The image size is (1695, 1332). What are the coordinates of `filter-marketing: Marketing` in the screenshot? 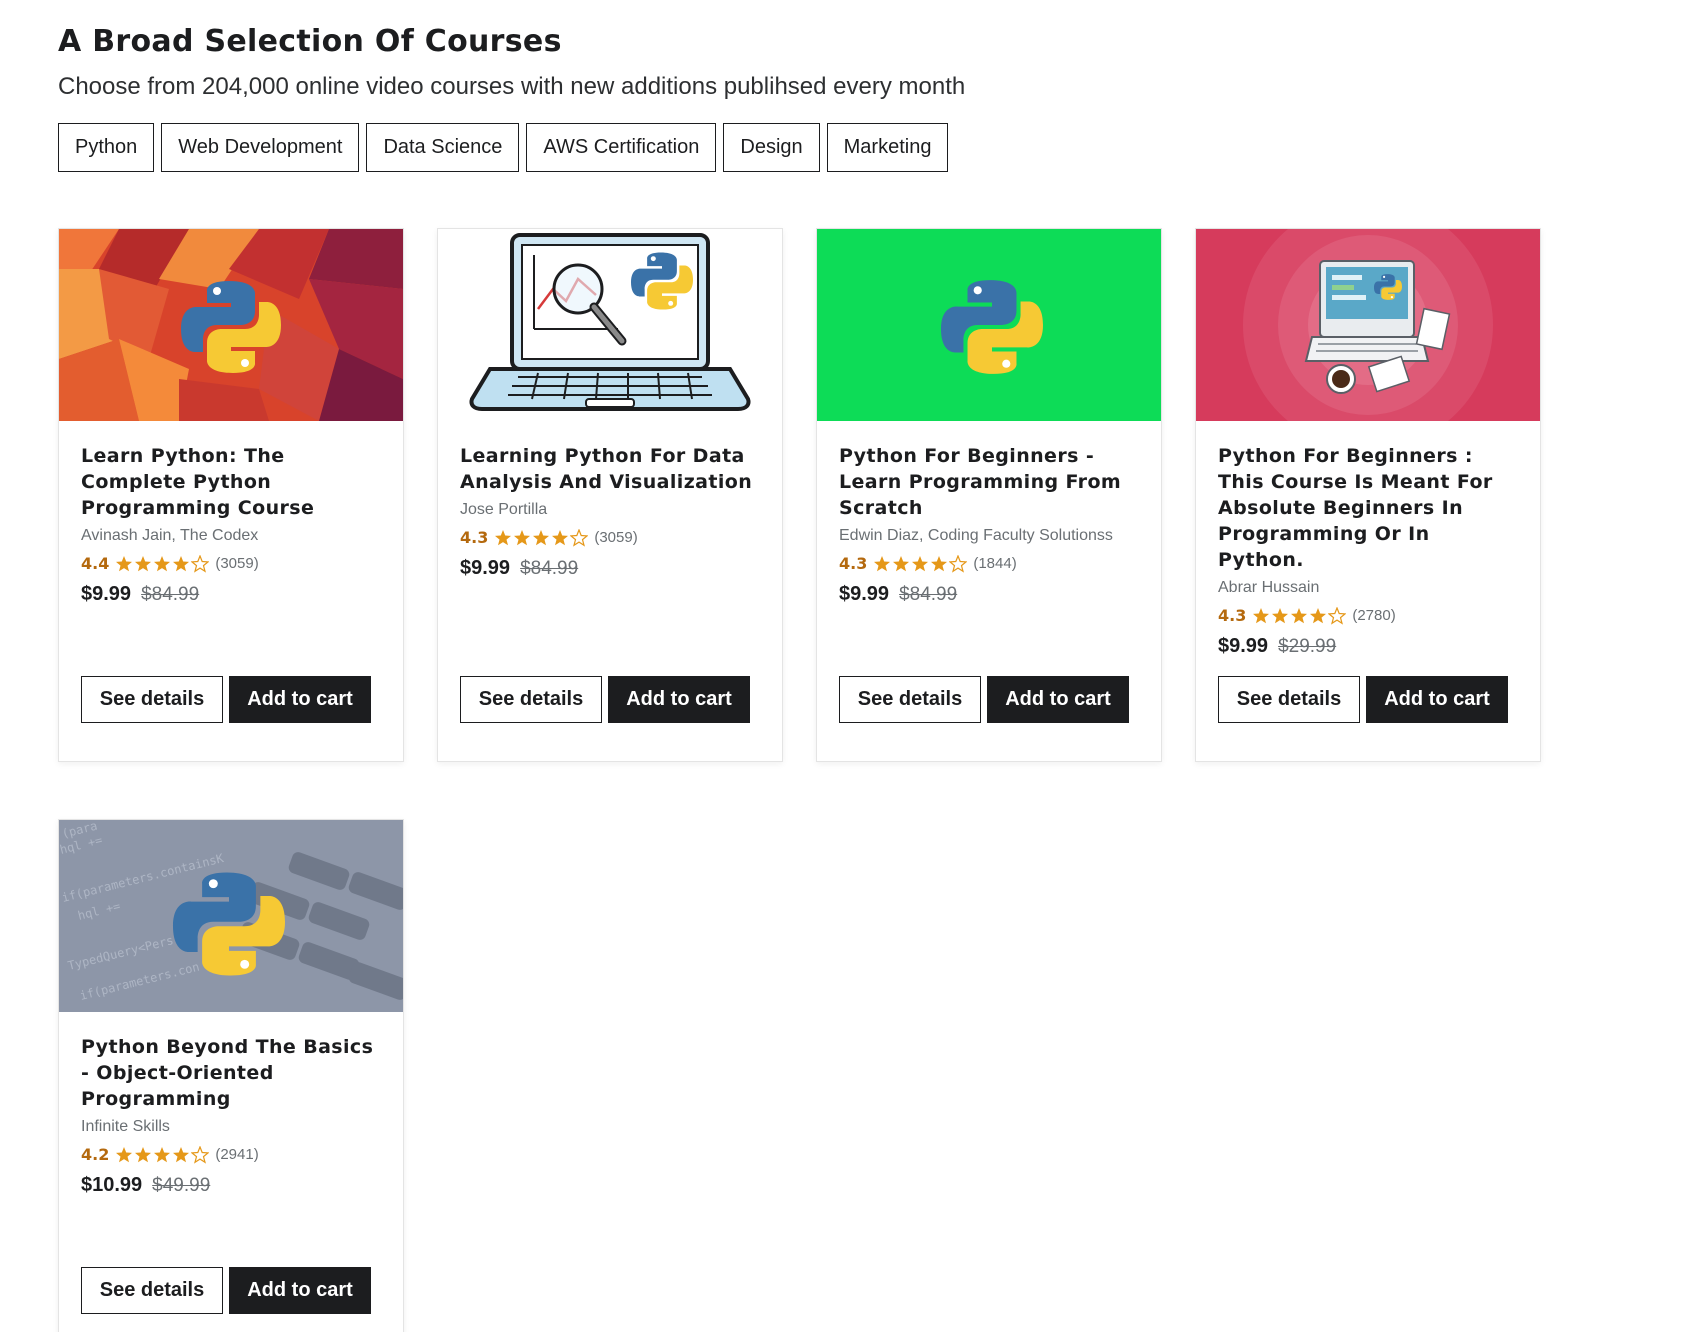 It's located at (887, 147).